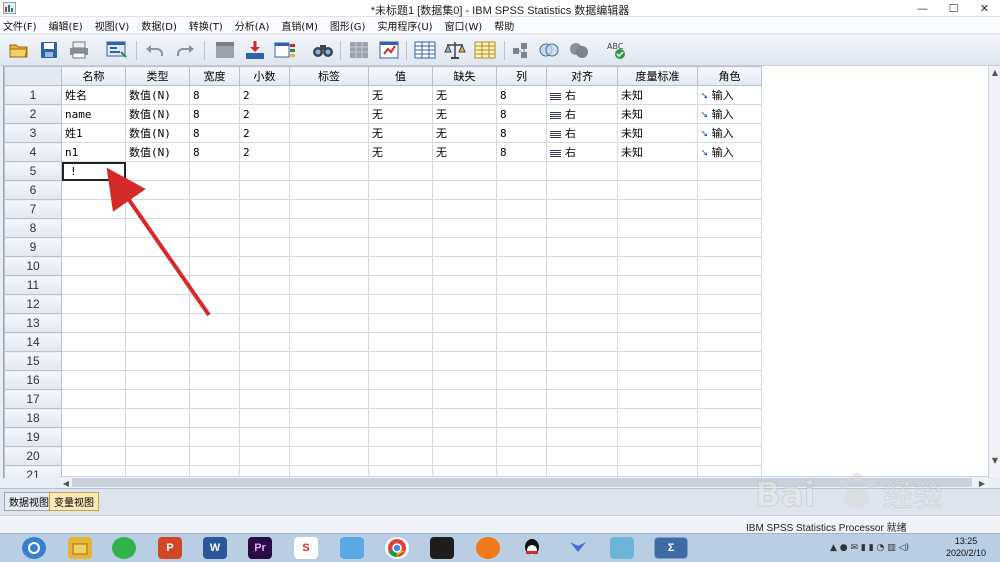  What do you see at coordinates (359, 50) in the screenshot?
I see `insert-cases-icon` at bounding box center [359, 50].